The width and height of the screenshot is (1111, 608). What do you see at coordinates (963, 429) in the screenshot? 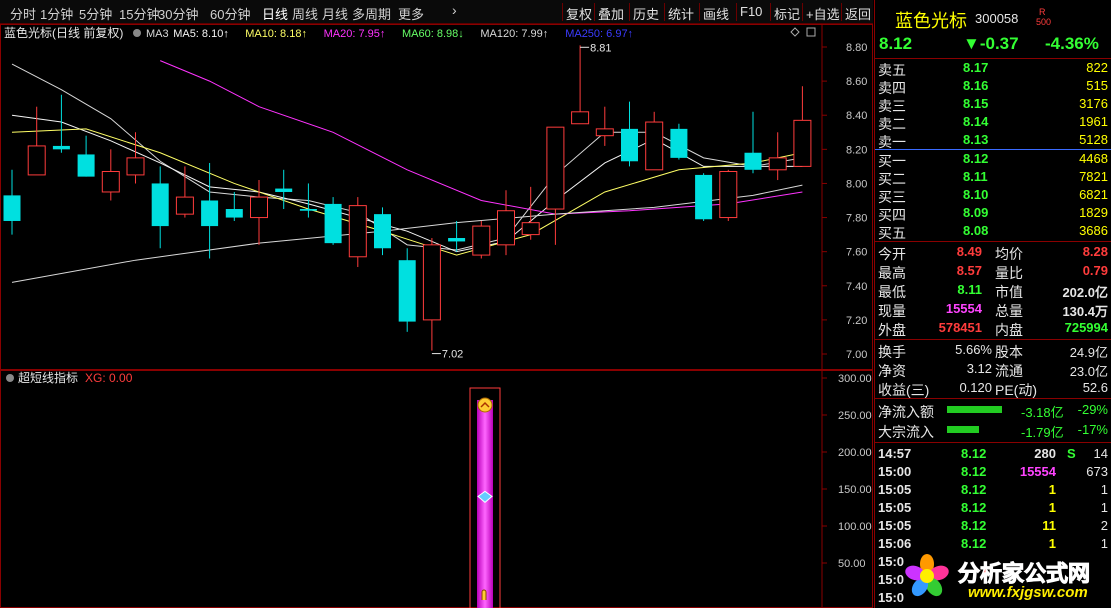
I see `flow-bar` at bounding box center [963, 429].